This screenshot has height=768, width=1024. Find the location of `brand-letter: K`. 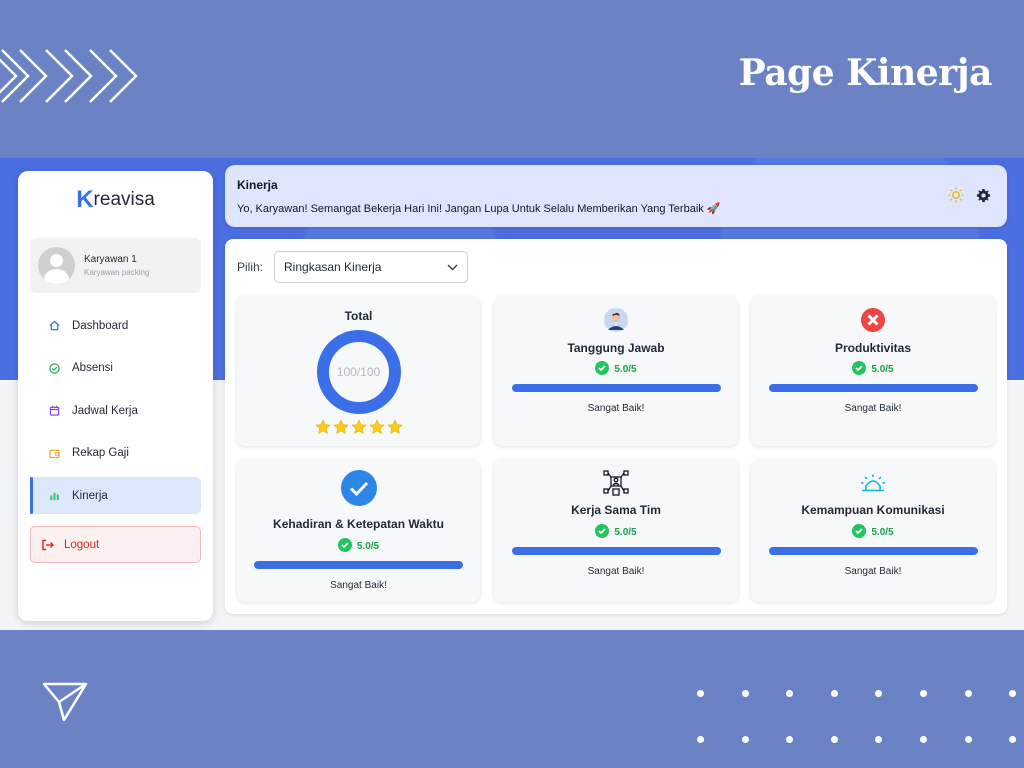

brand-letter: K is located at coordinates (85, 199).